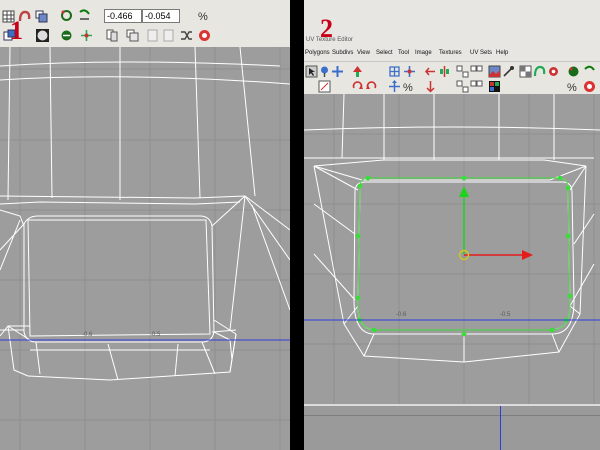  Describe the element at coordinates (317, 53) in the screenshot. I see `menu-polygons: Polygons` at that location.